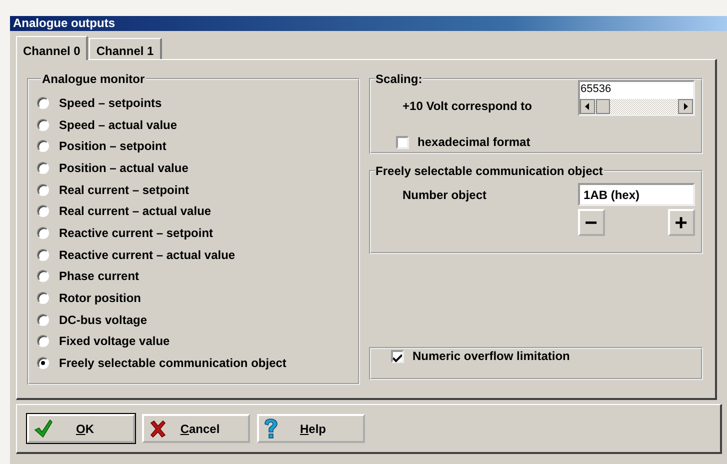  I want to click on question-mark-icon, so click(271, 429).